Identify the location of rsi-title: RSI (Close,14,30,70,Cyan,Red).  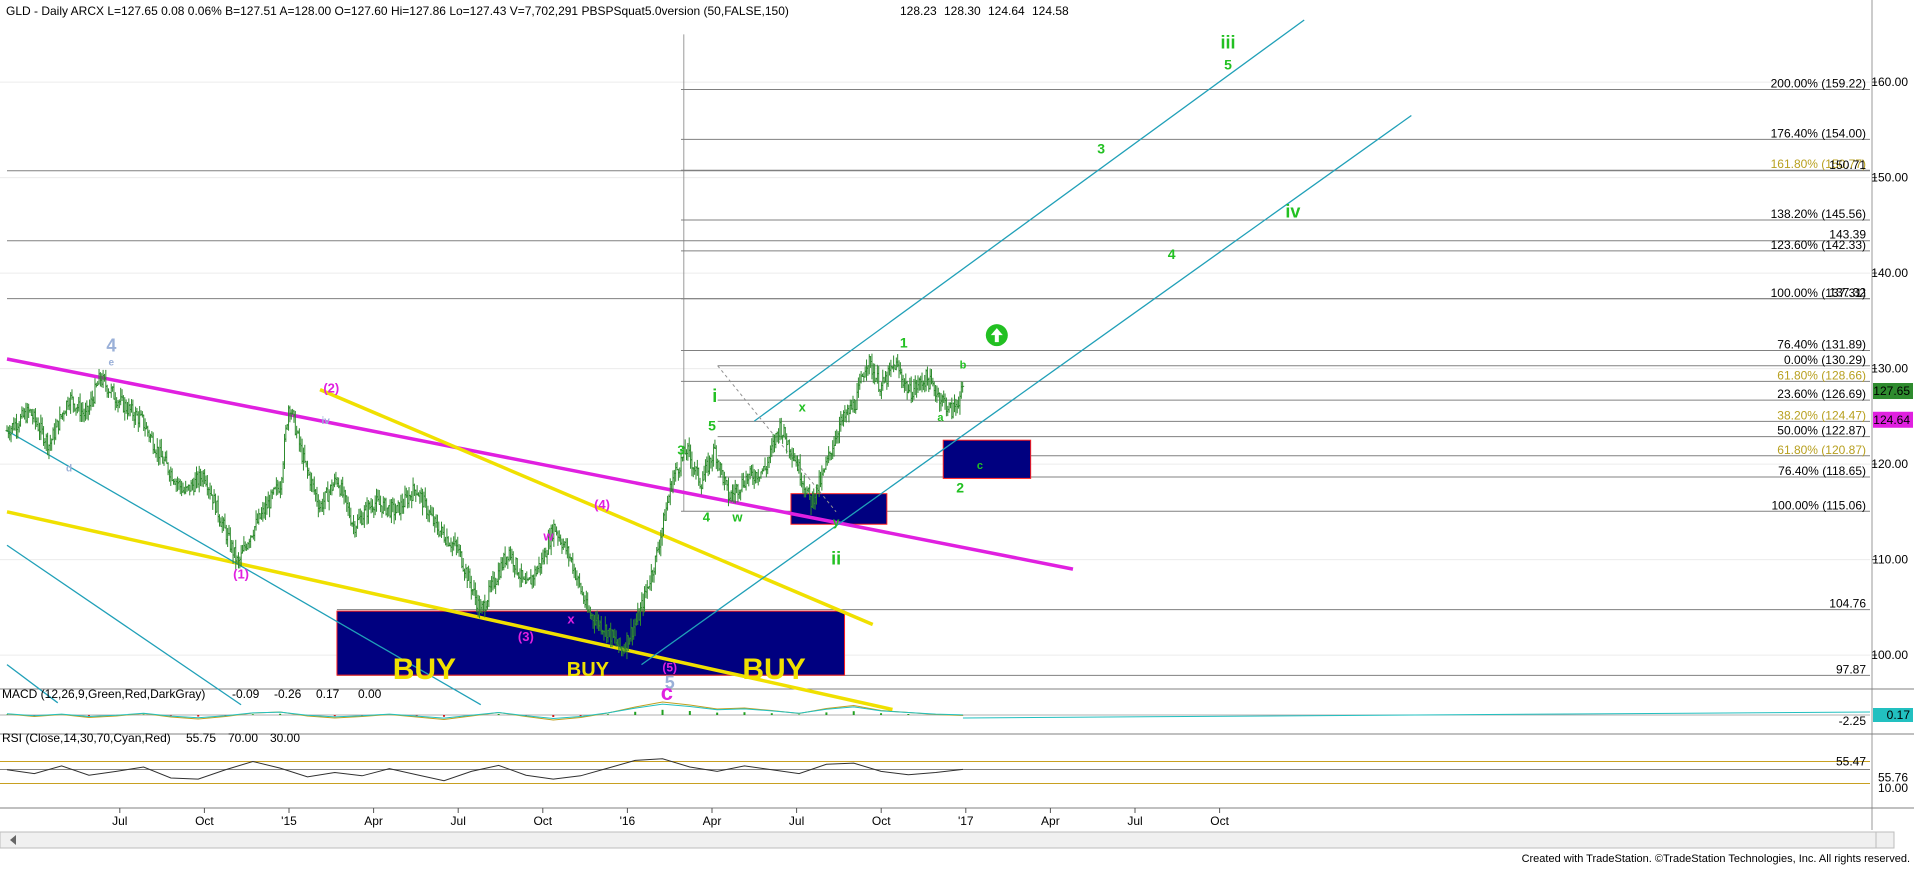
(86, 738).